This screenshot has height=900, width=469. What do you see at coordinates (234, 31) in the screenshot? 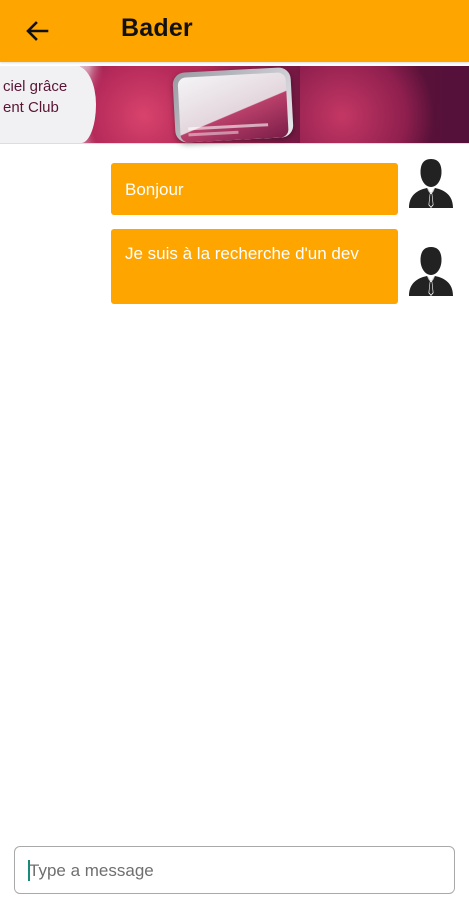
I see `app-bar: Bader` at bounding box center [234, 31].